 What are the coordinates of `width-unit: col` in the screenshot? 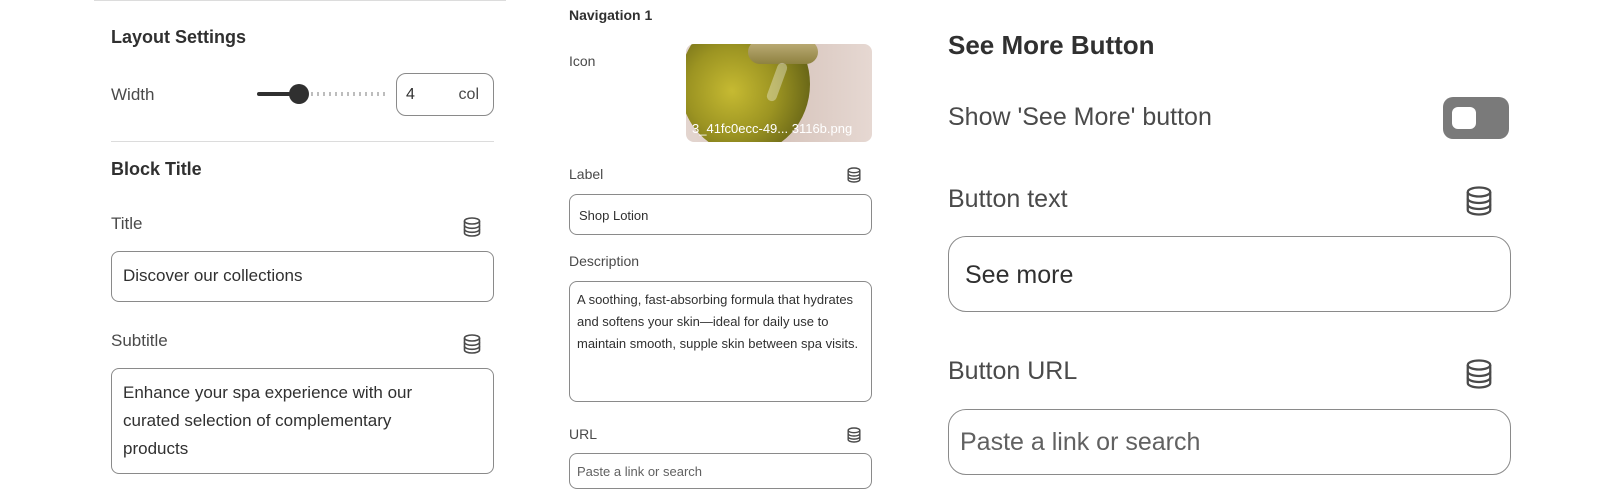 It's located at (468, 94).